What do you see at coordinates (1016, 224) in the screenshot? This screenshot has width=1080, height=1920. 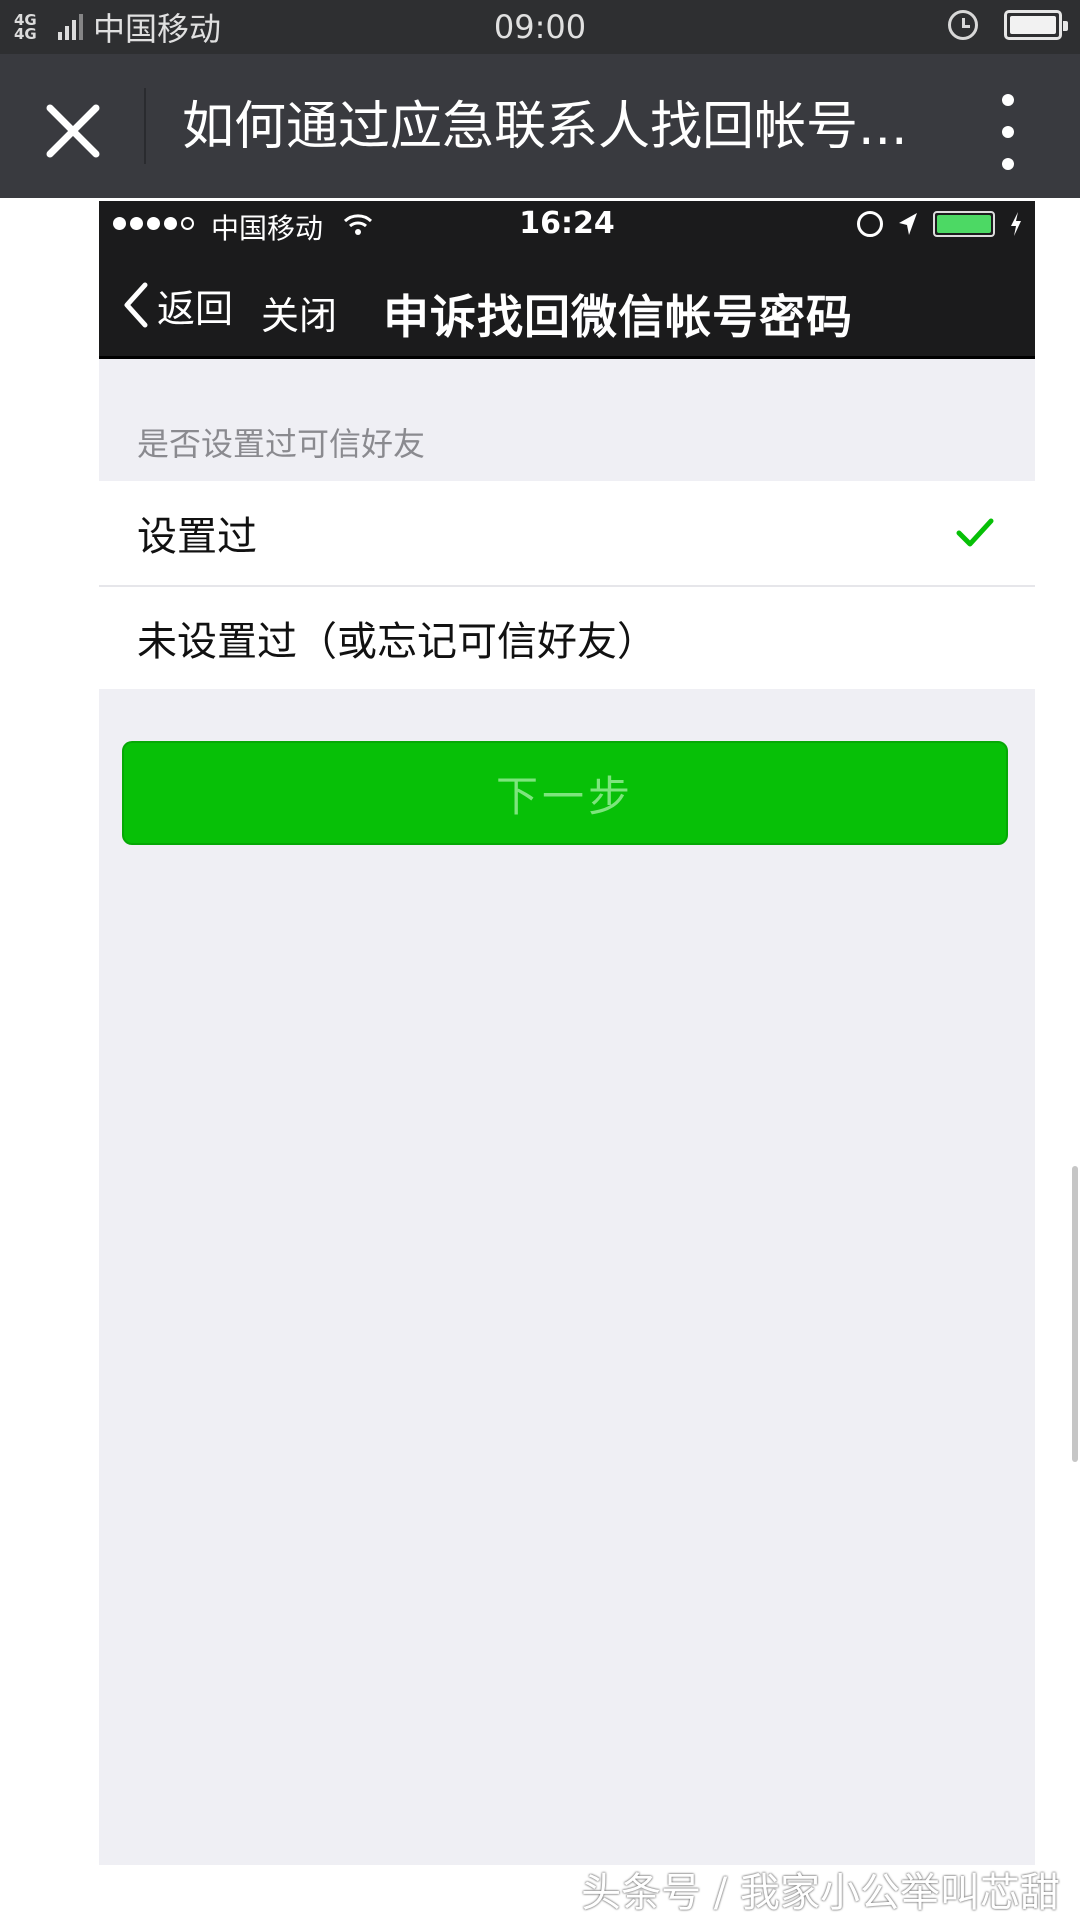 I see `charging-bolt-icon` at bounding box center [1016, 224].